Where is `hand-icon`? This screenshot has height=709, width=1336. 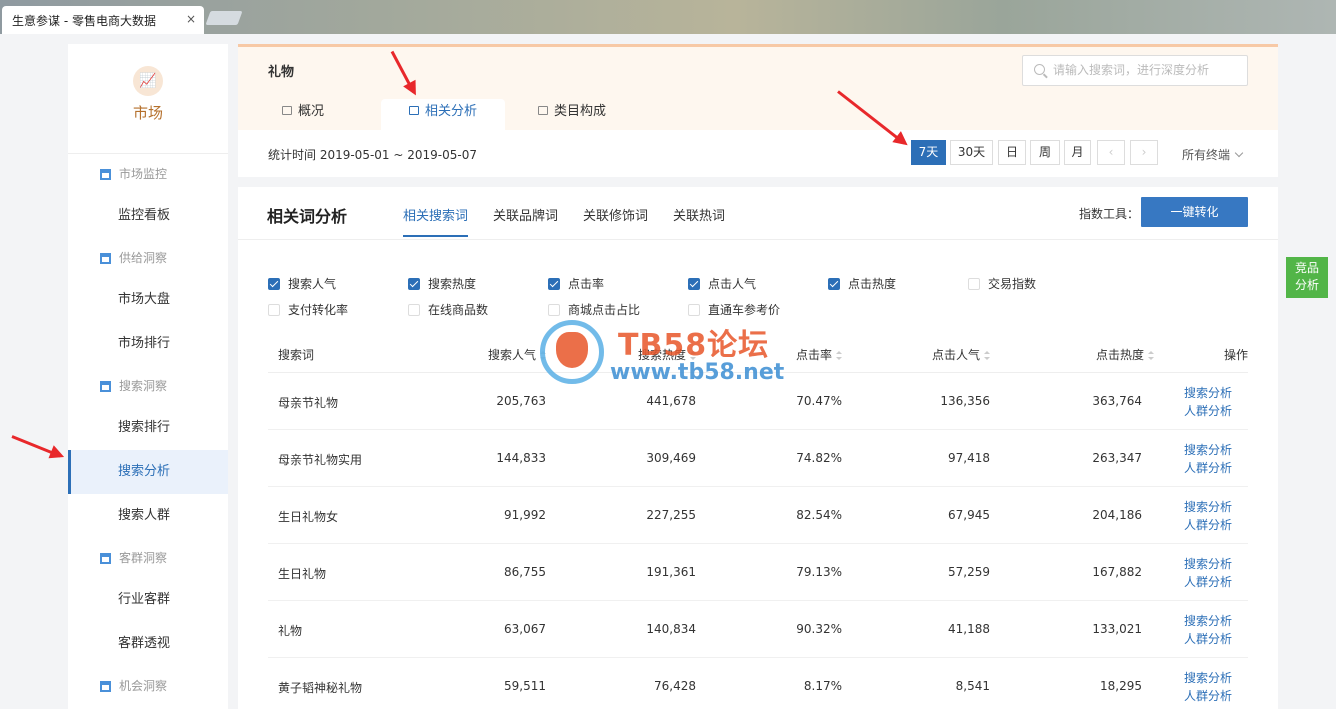 hand-icon is located at coordinates (572, 350).